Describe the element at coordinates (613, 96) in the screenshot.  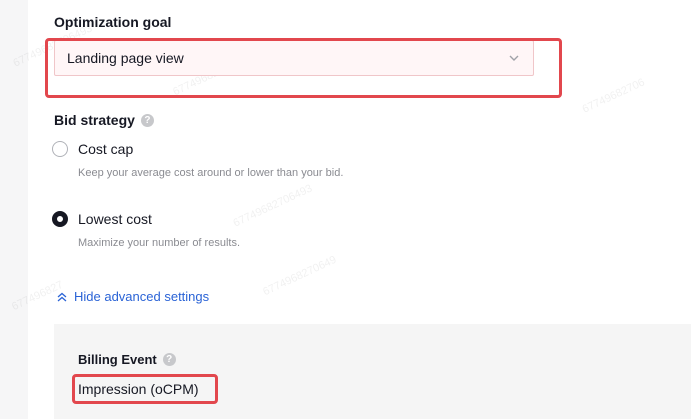
I see `watermark: 67749682706` at that location.